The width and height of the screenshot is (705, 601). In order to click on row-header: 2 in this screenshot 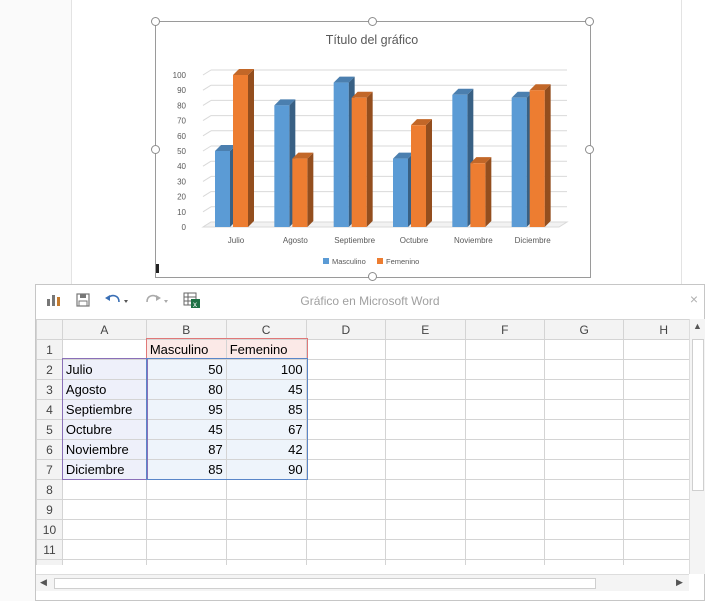, I will do `click(49, 369)`.